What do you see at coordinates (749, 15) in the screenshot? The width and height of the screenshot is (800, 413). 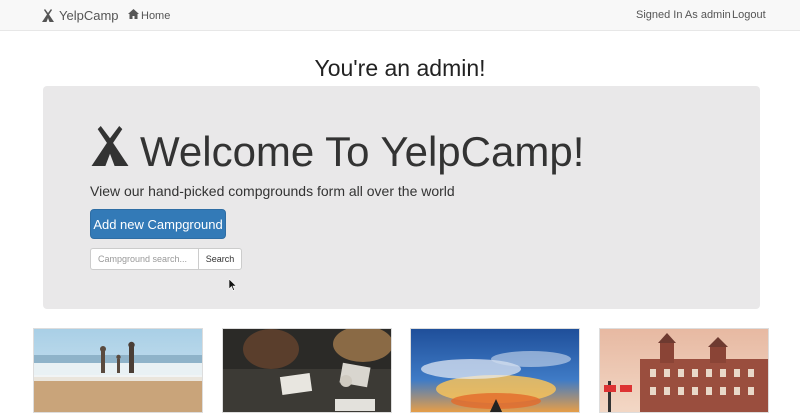 I see `logout-link: Logout` at bounding box center [749, 15].